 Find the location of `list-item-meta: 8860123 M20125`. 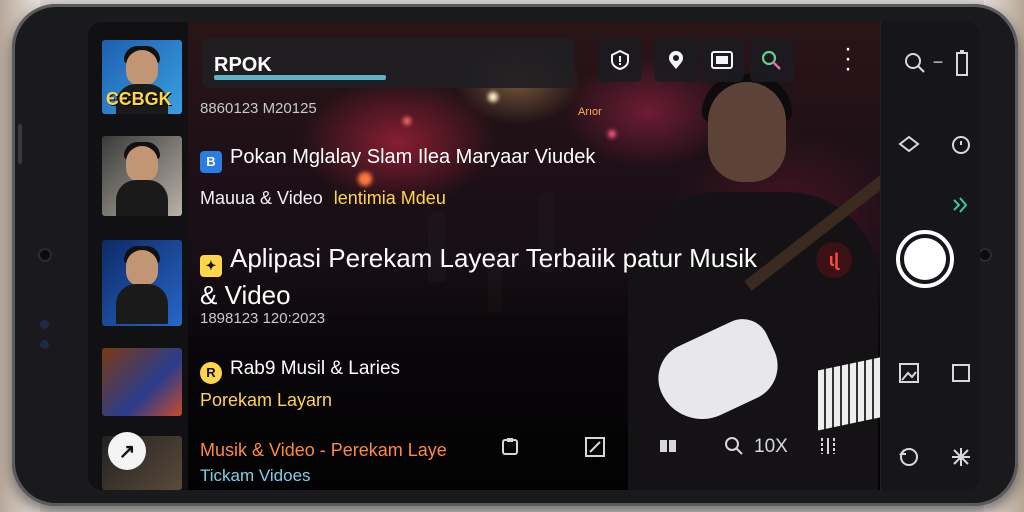

list-item-meta: 8860123 M20125 is located at coordinates (258, 108).